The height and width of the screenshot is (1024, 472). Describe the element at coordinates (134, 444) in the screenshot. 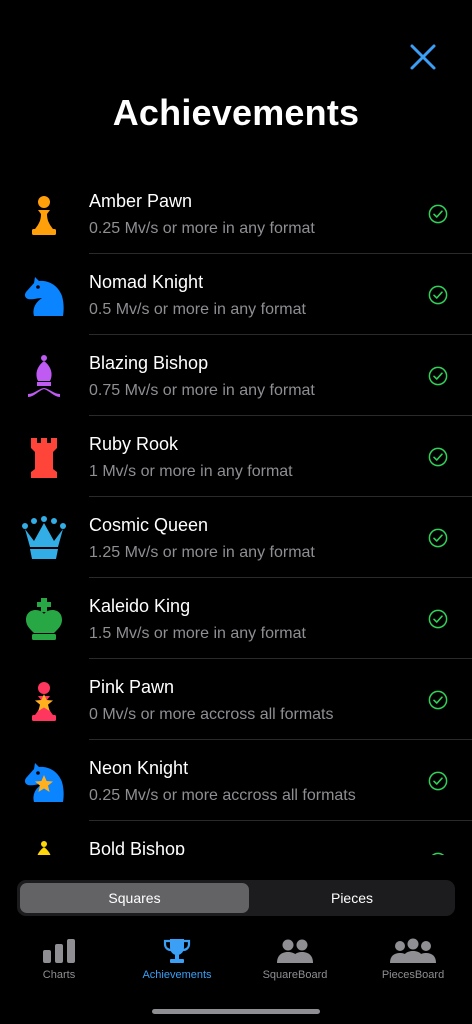

I see `achievement-name: Ruby Rook` at that location.